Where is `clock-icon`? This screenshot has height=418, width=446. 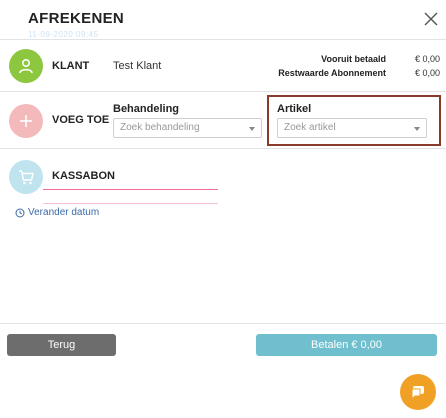 clock-icon is located at coordinates (20, 212).